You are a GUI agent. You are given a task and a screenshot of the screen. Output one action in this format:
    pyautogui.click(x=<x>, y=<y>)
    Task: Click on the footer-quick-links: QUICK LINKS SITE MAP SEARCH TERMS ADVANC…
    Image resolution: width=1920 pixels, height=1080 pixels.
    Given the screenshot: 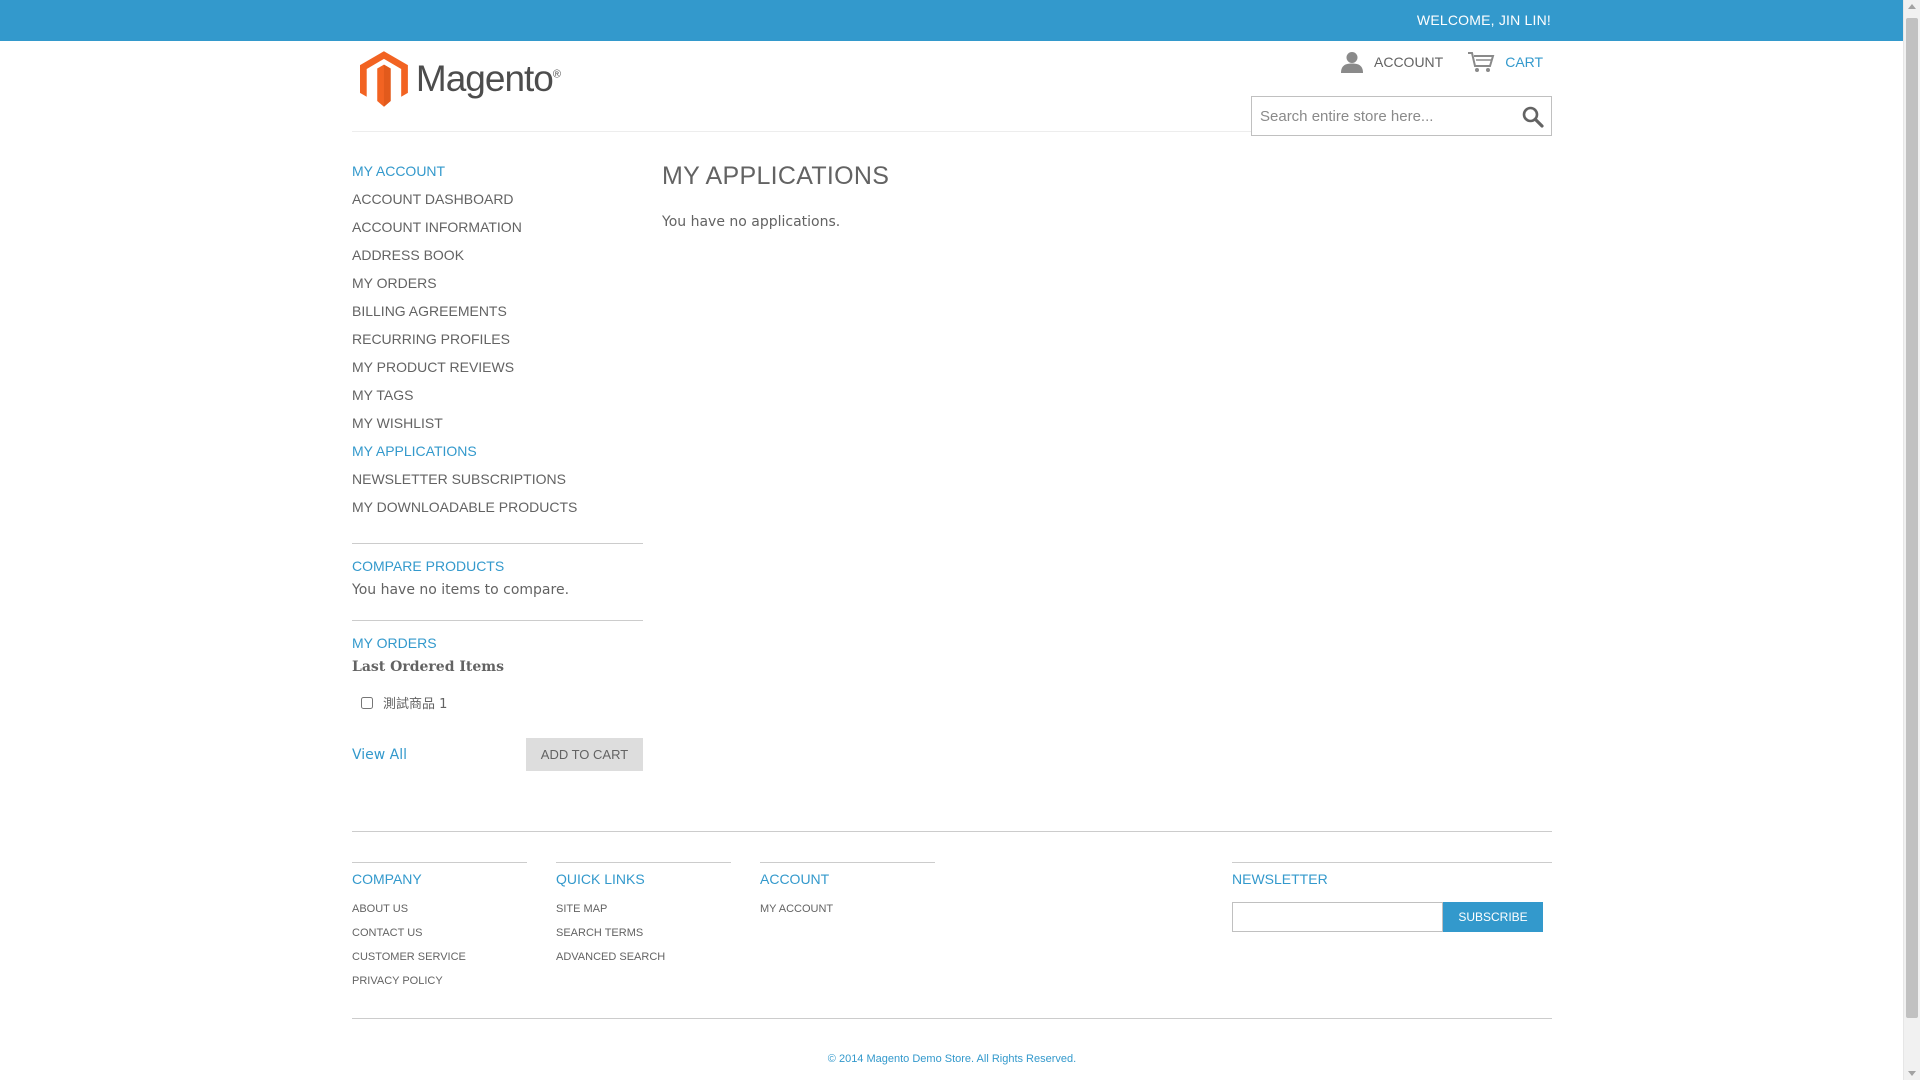 What is the action you would take?
    pyautogui.click(x=643, y=918)
    